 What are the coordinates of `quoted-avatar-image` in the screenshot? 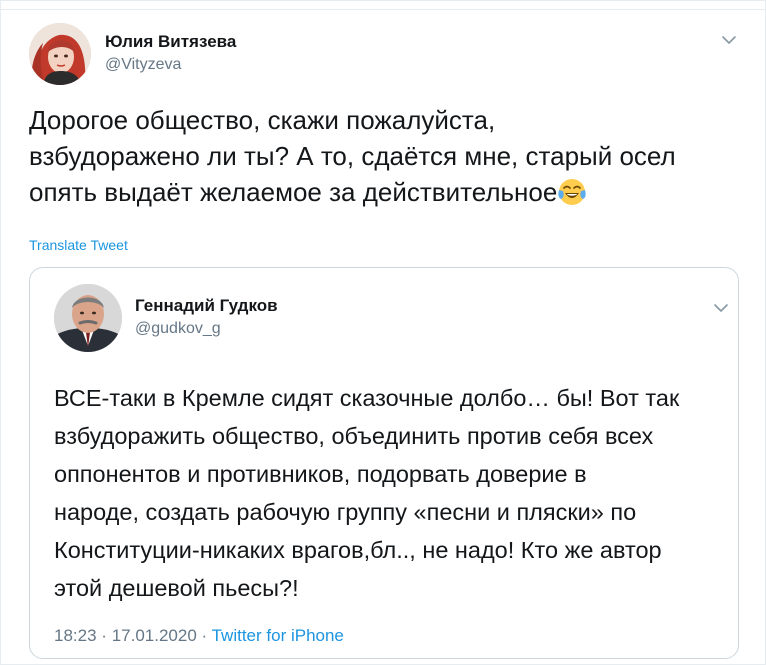 It's located at (88, 318).